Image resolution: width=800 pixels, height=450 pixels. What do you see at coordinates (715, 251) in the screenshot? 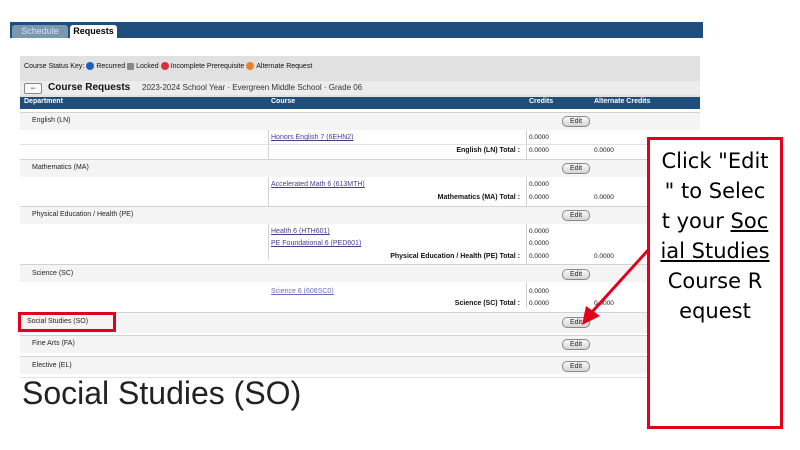
I see `callout-line: ial Studies` at bounding box center [715, 251].